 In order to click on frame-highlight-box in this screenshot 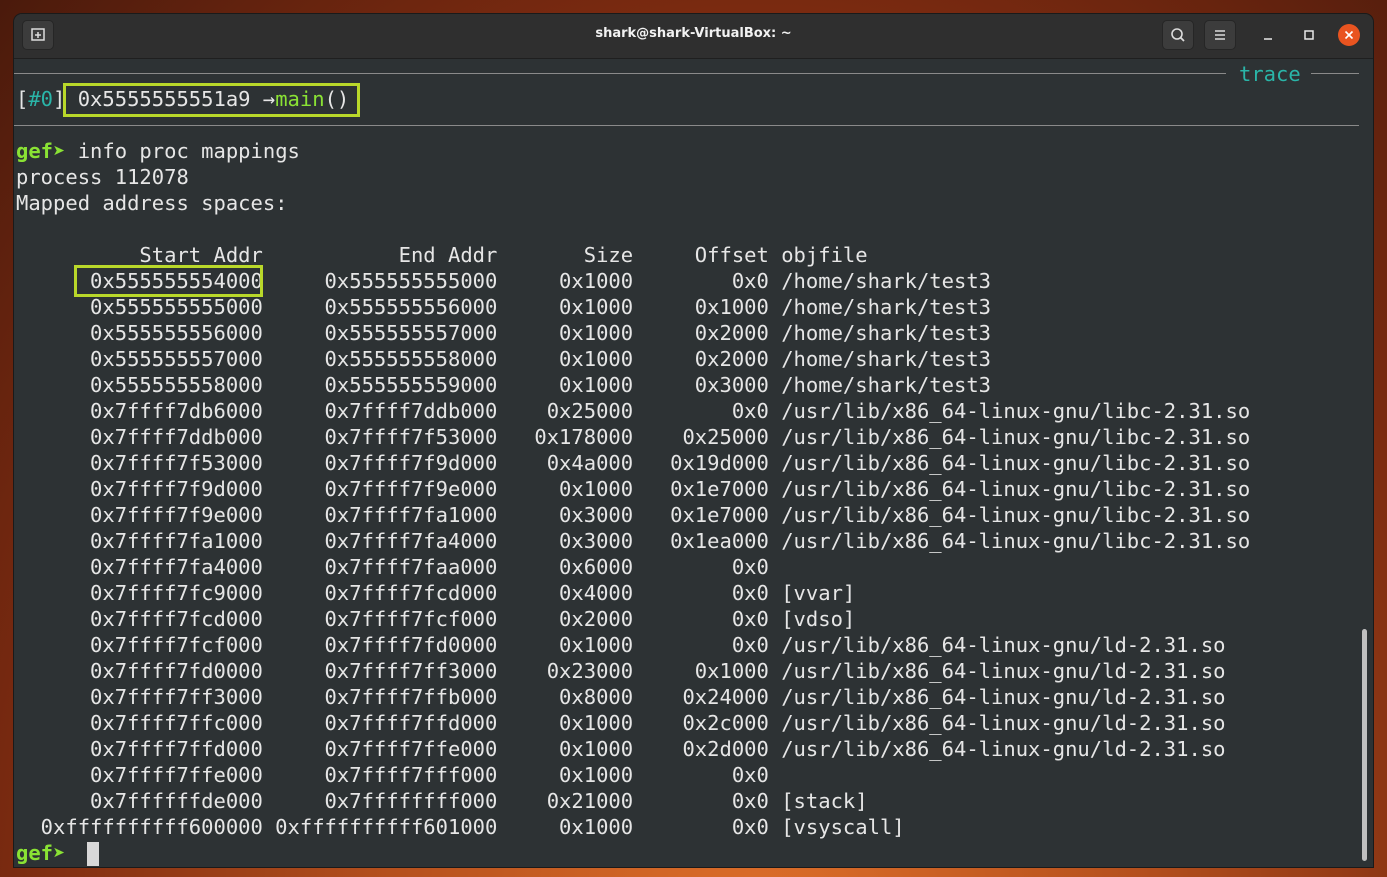, I will do `click(211, 100)`.